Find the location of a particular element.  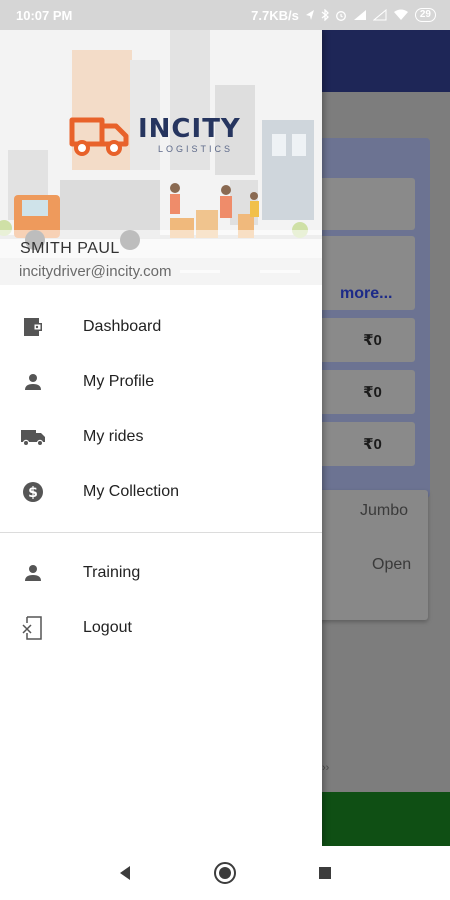

status-time: 10:07 PM is located at coordinates (44, 15).